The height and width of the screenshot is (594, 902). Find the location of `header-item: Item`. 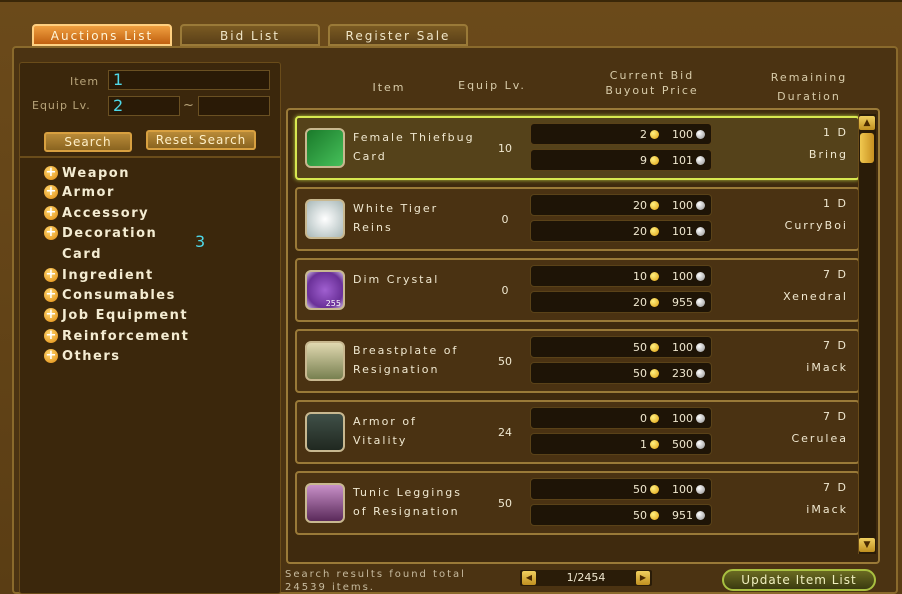

header-item: Item is located at coordinates (389, 87).